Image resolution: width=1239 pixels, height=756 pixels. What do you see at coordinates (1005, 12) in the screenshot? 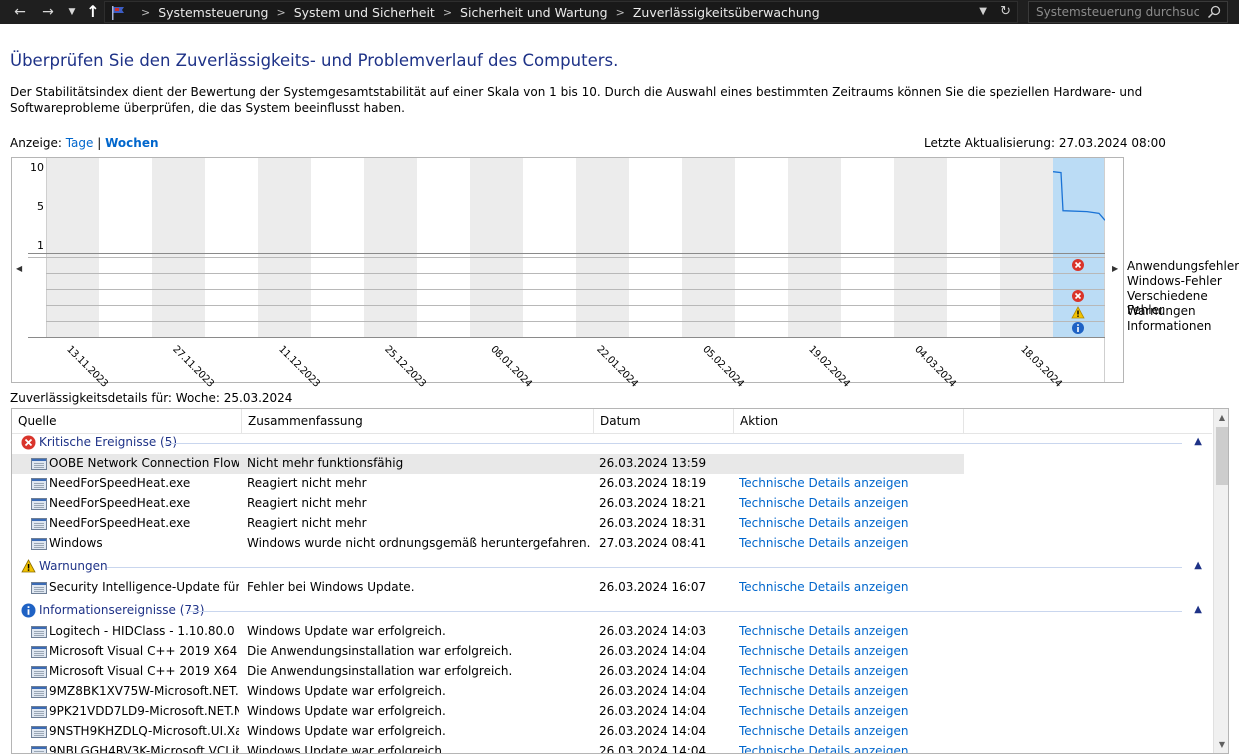
I see `refresh-icon: ↻` at bounding box center [1005, 12].